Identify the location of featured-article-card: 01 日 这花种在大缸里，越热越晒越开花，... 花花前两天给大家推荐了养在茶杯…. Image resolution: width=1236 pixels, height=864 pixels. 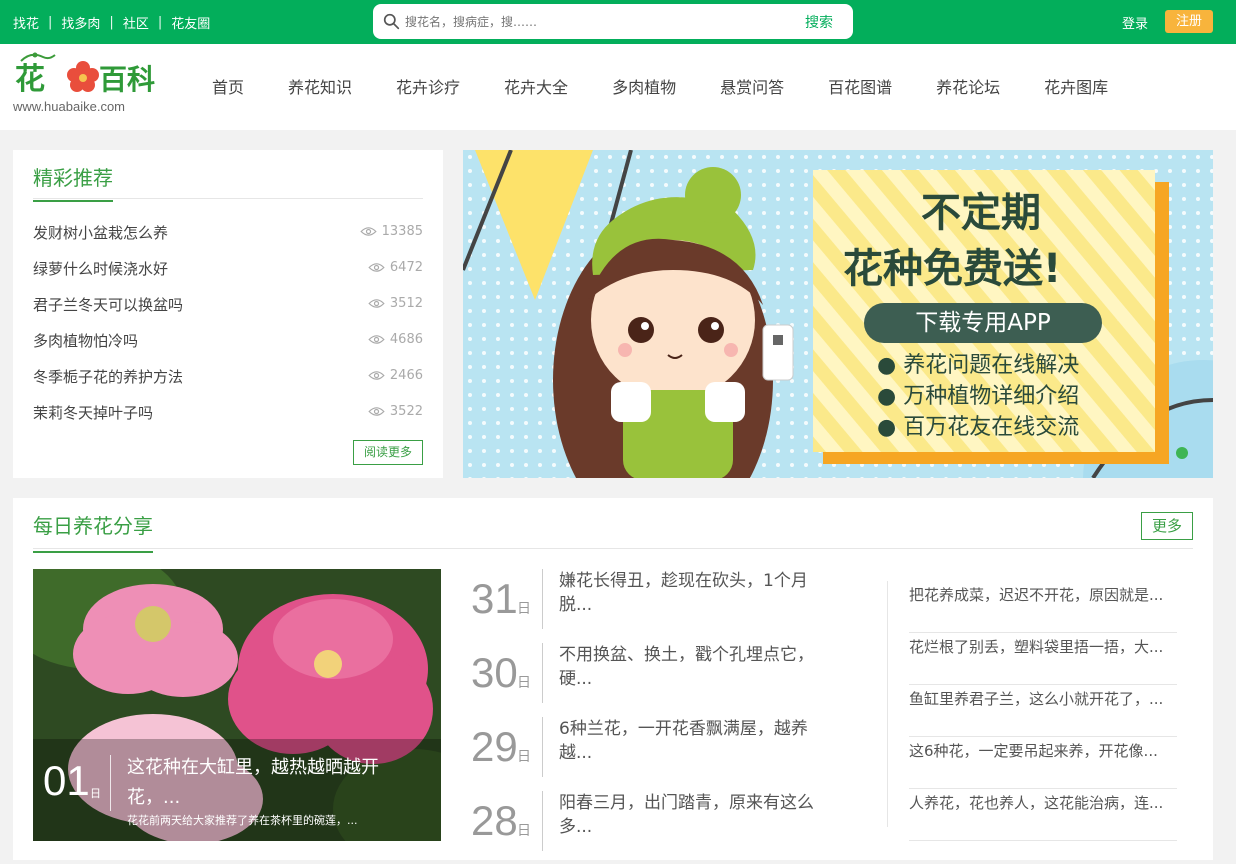
(237, 705).